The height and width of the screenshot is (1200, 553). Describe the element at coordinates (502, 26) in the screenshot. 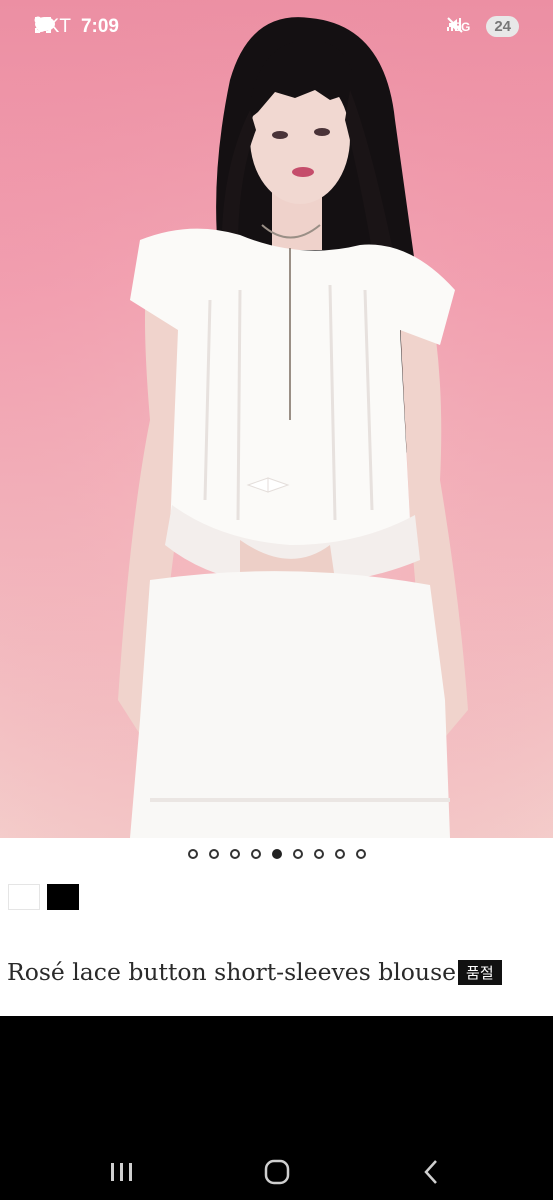

I see `battery-icon: 24` at that location.